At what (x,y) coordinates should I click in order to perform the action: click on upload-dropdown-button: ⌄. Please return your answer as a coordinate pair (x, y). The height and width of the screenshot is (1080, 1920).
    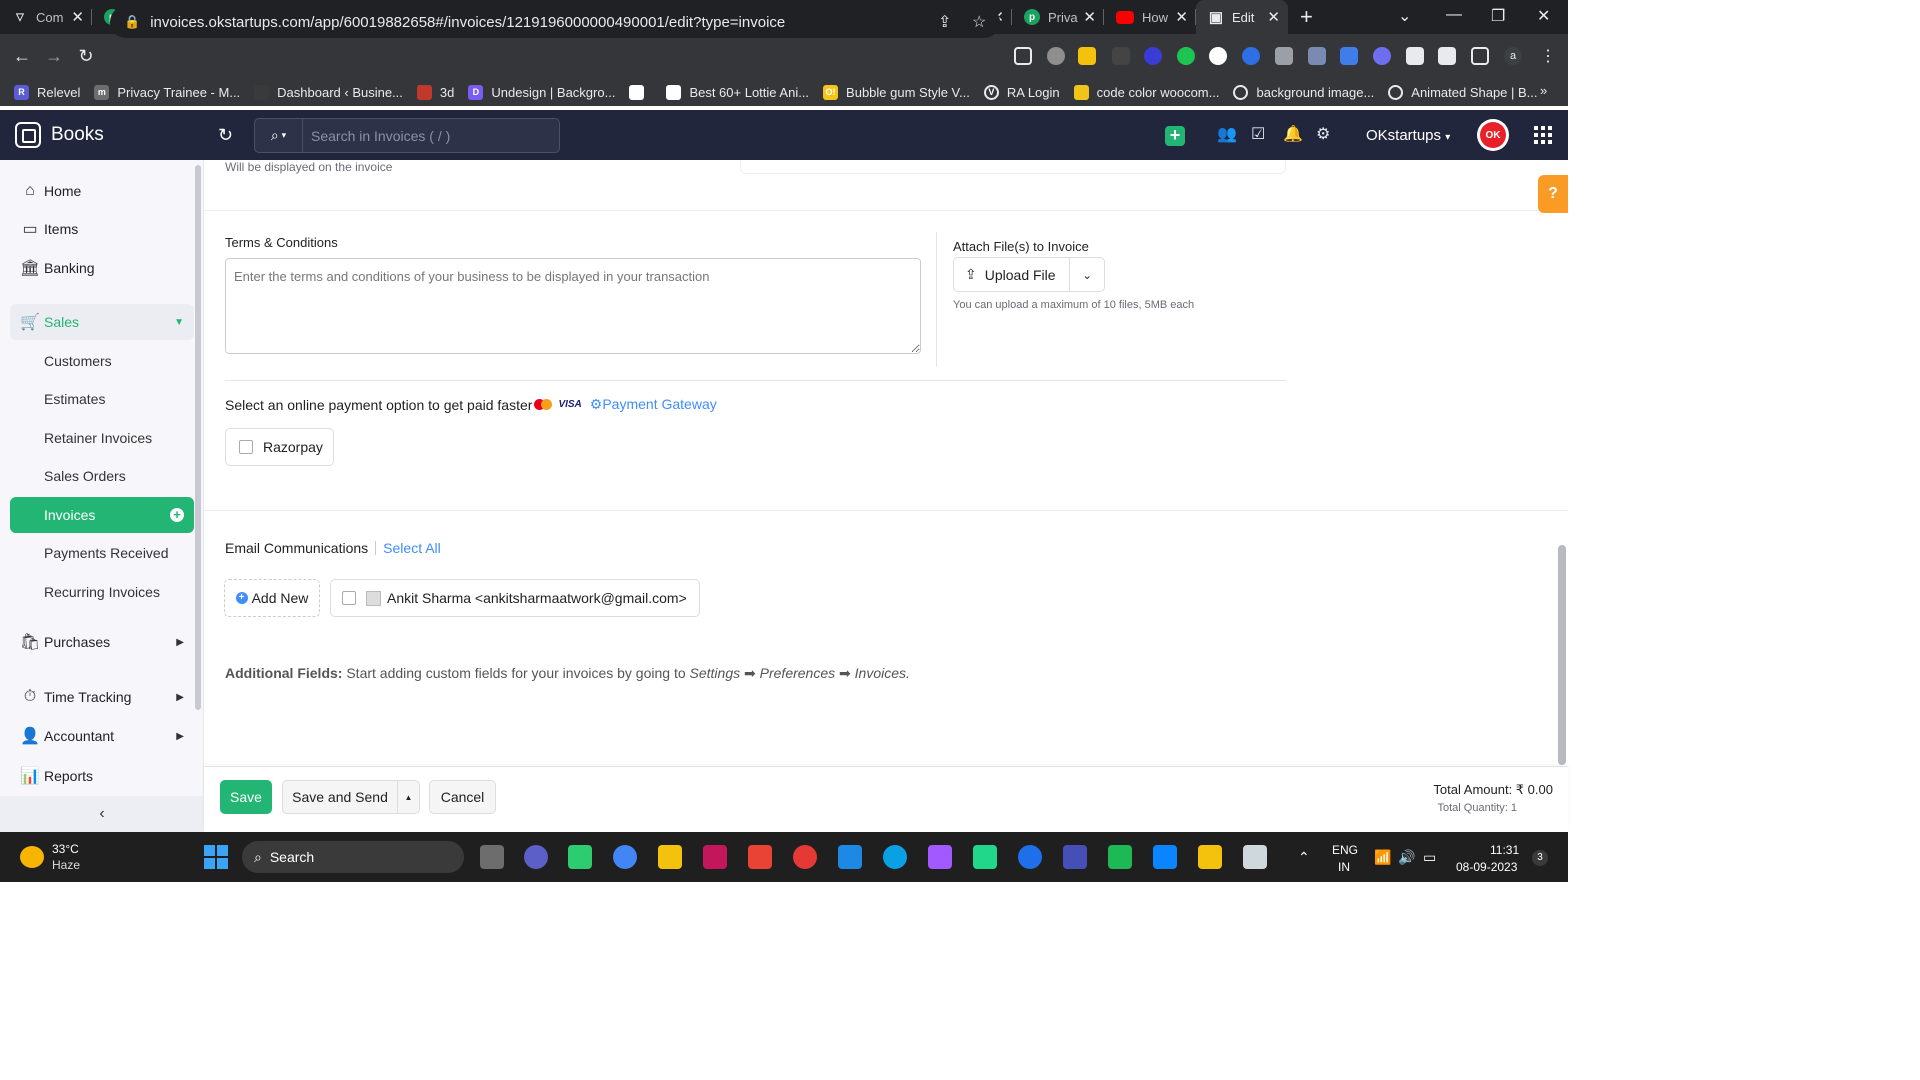
    Looking at the image, I should click on (1087, 275).